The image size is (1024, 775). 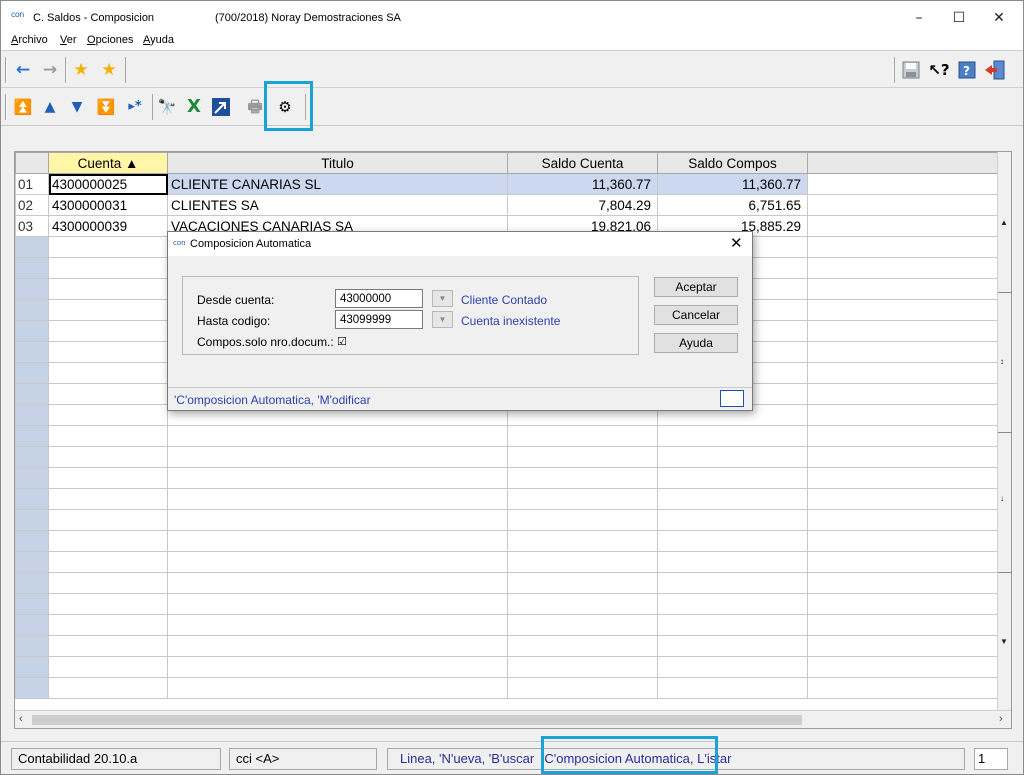 I want to click on header-saldo-cuenta: Saldo Cuenta, so click(x=582, y=163).